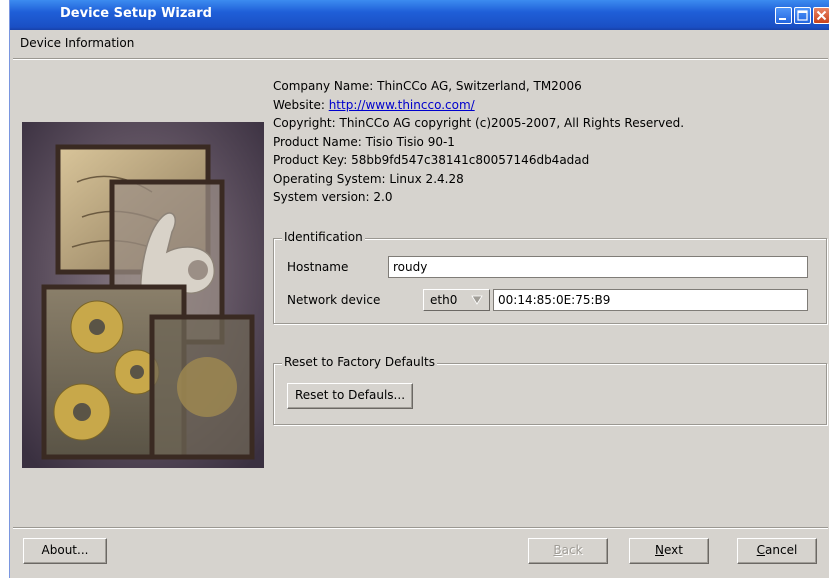 This screenshot has width=829, height=578. I want to click on maximize-icon, so click(802, 15).